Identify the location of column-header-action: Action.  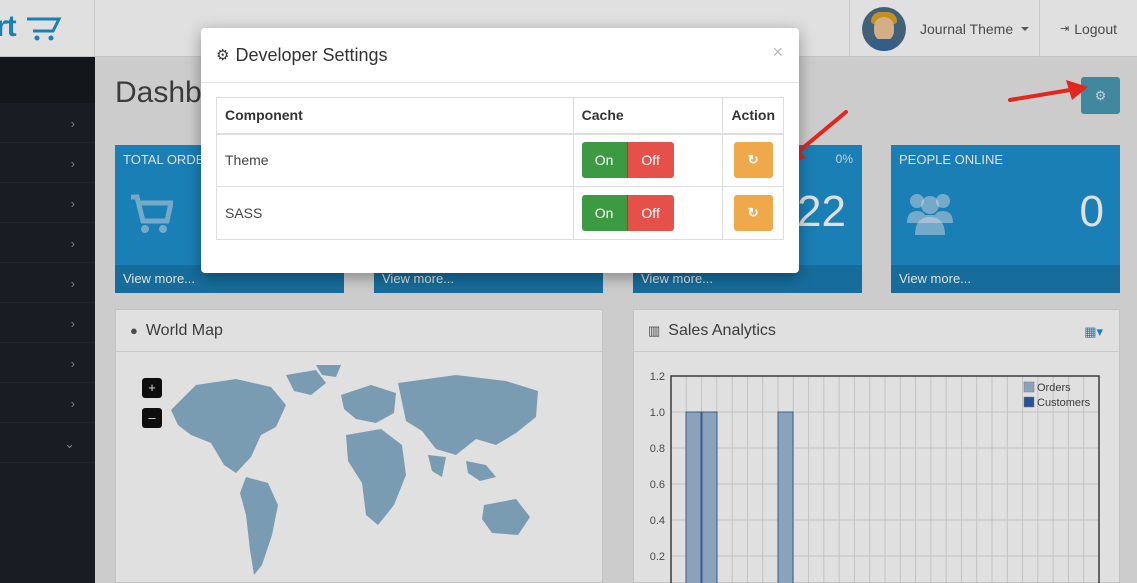
(753, 116).